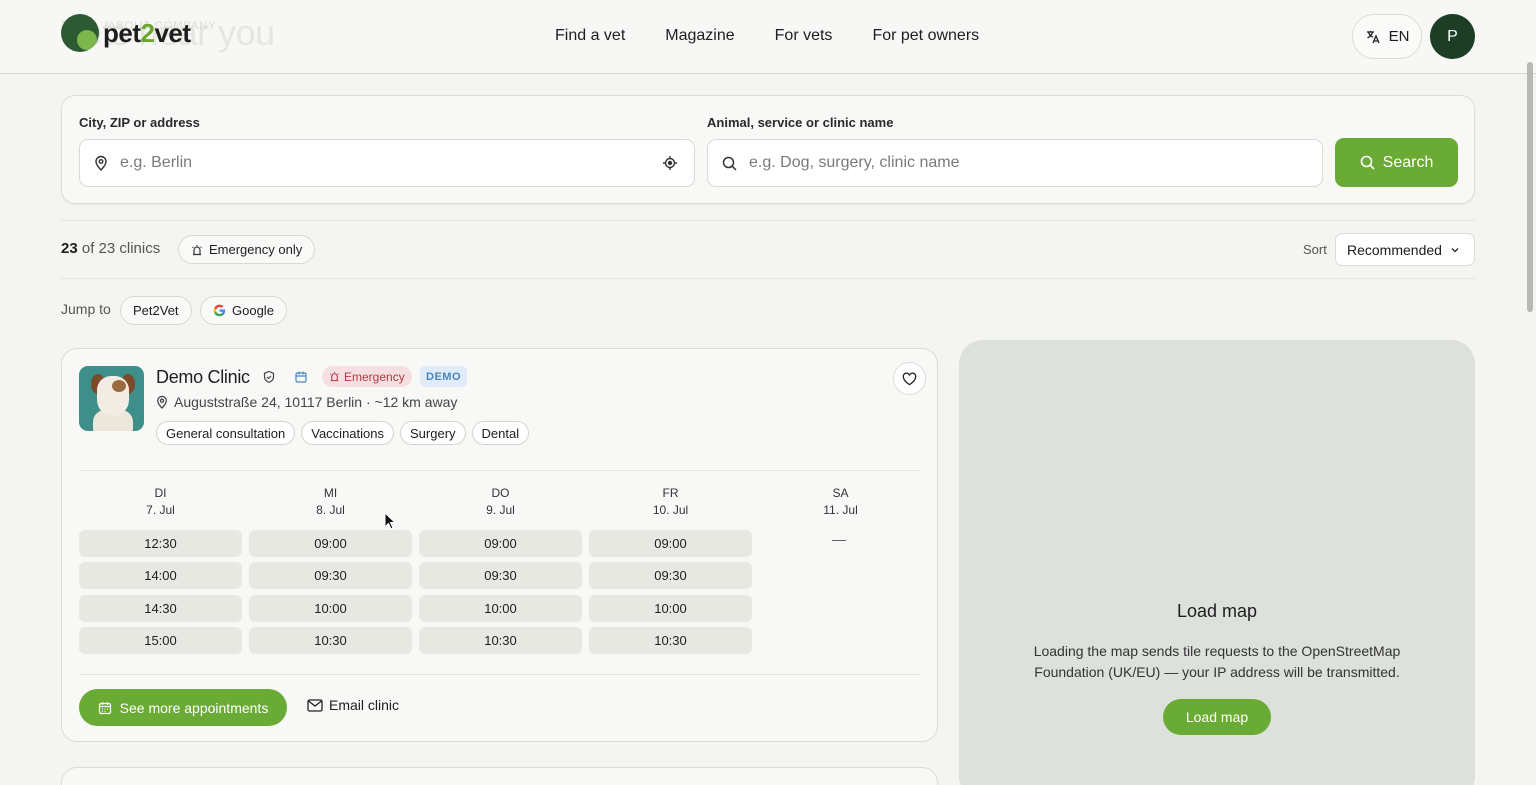  What do you see at coordinates (670, 163) in the screenshot?
I see `locate-me-icon` at bounding box center [670, 163].